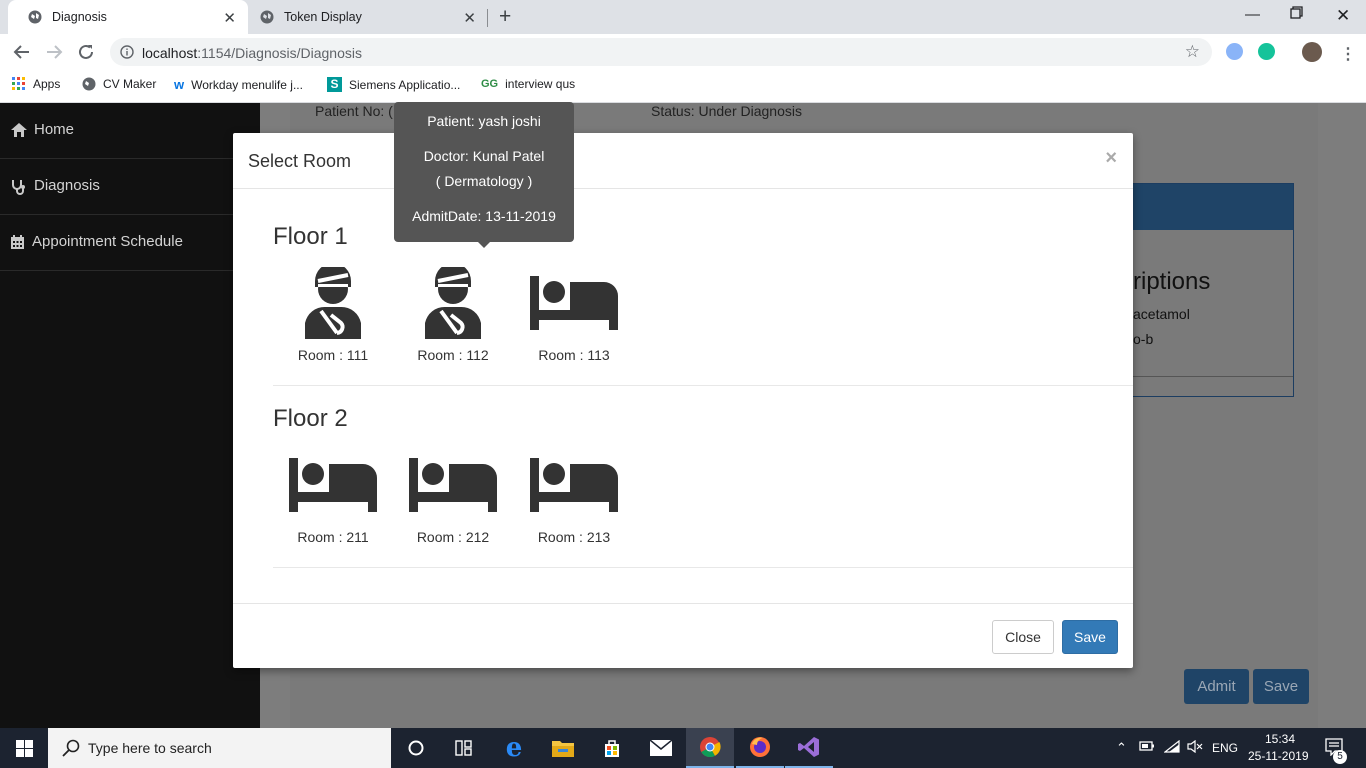  What do you see at coordinates (1212, 290) in the screenshot?
I see `prescriptions-panel: riptions acetamol o-b` at bounding box center [1212, 290].